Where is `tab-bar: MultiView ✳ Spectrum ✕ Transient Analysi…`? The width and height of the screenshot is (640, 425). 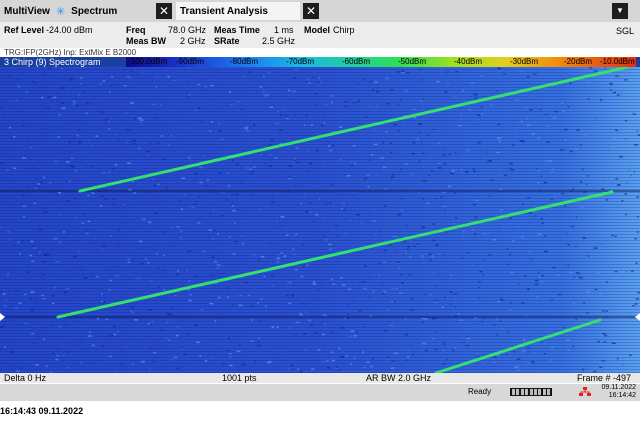
tab-bar: MultiView ✳ Spectrum ✕ Transient Analysi… is located at coordinates (320, 11).